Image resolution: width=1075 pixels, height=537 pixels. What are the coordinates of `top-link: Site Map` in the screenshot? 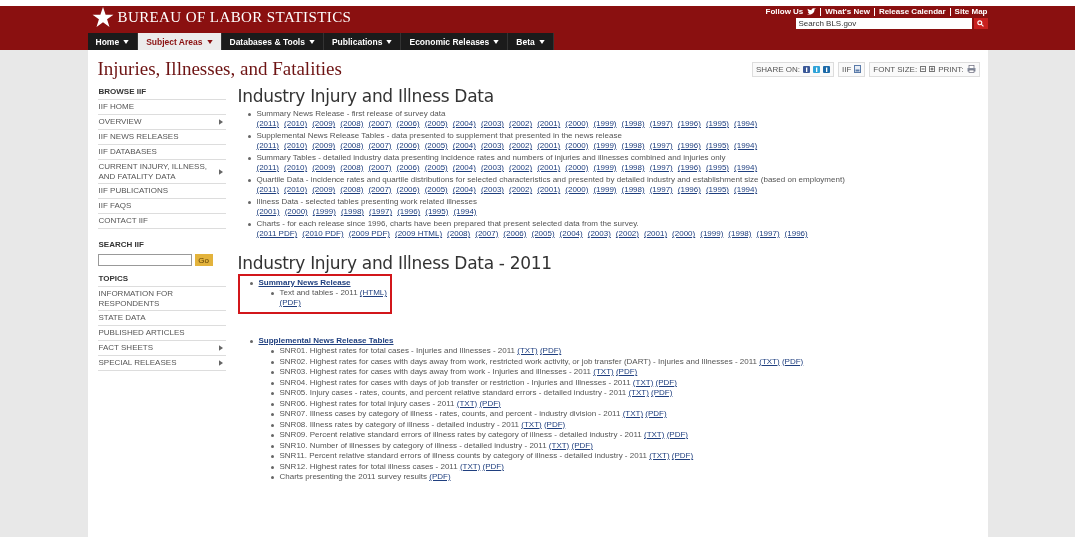 It's located at (971, 11).